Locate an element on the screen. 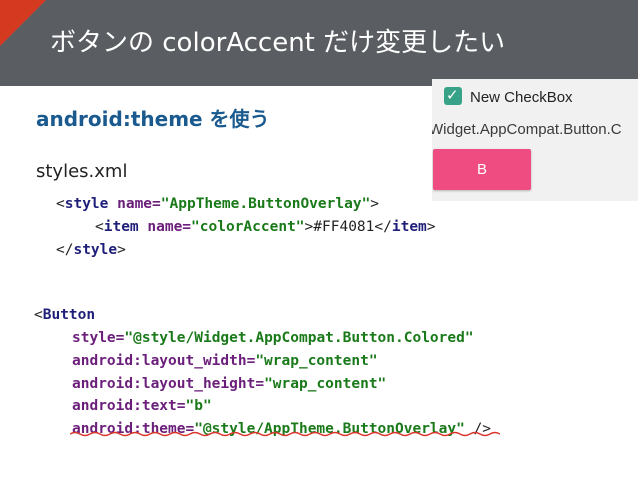  corner-accent is located at coordinates (23, 23).